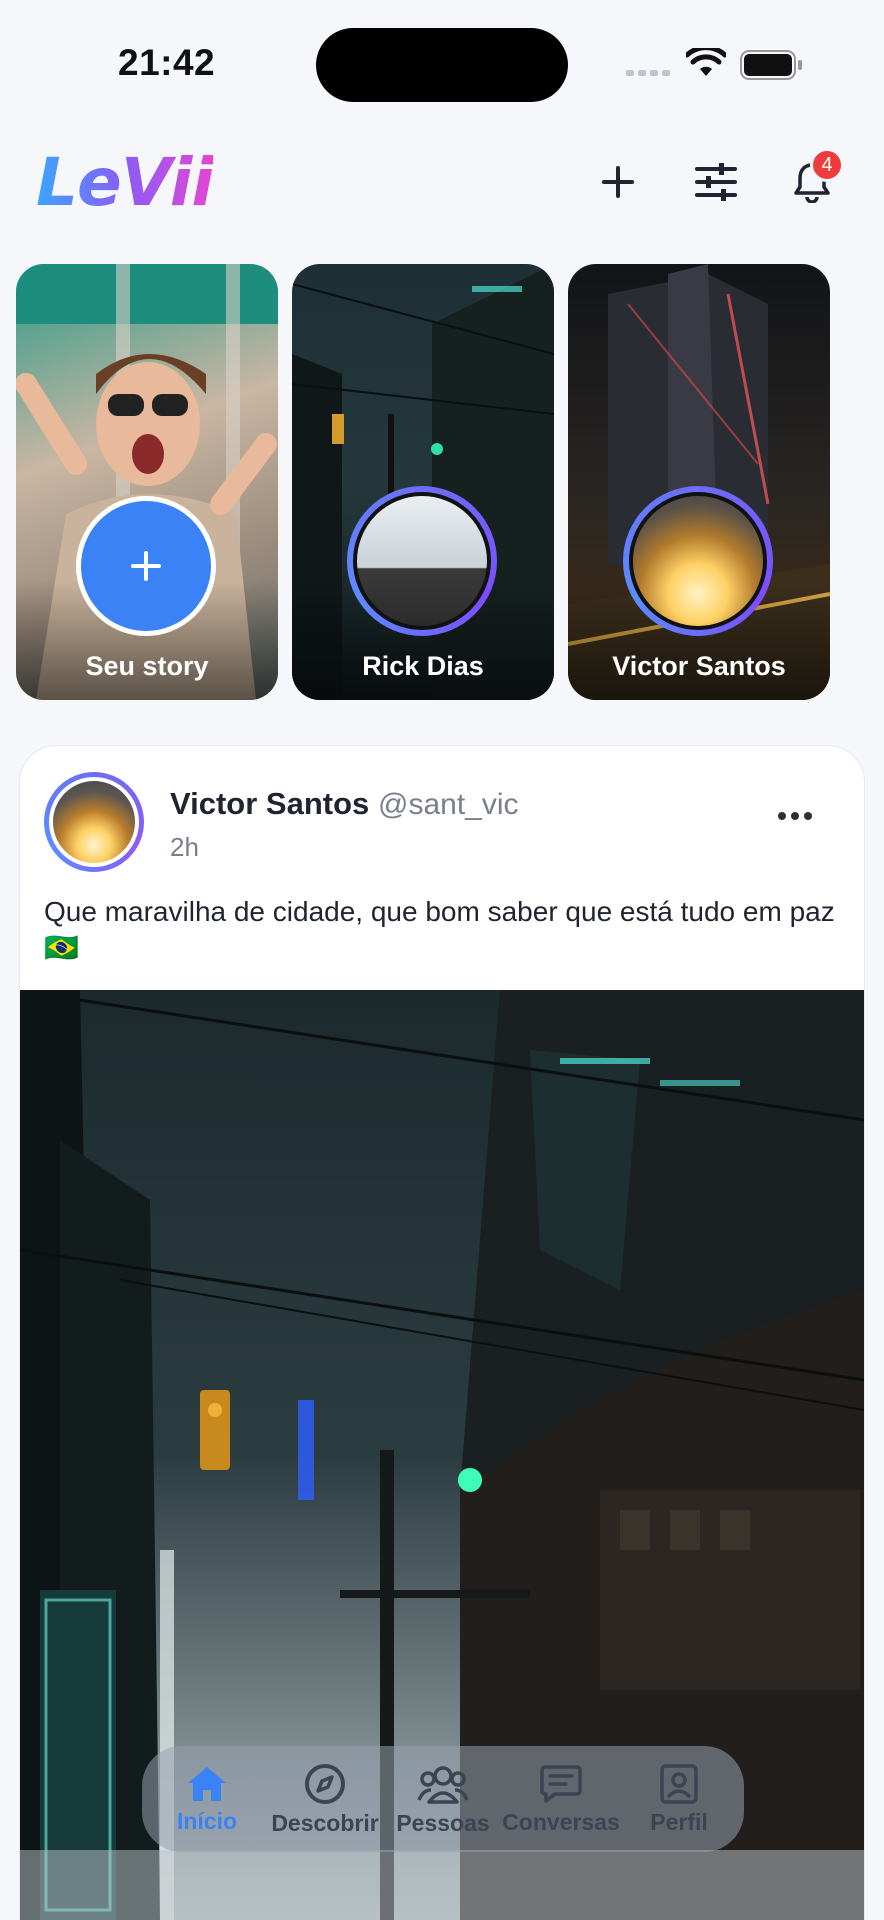 This screenshot has width=884, height=1920. Describe the element at coordinates (325, 1783) in the screenshot. I see `compass-icon` at that location.